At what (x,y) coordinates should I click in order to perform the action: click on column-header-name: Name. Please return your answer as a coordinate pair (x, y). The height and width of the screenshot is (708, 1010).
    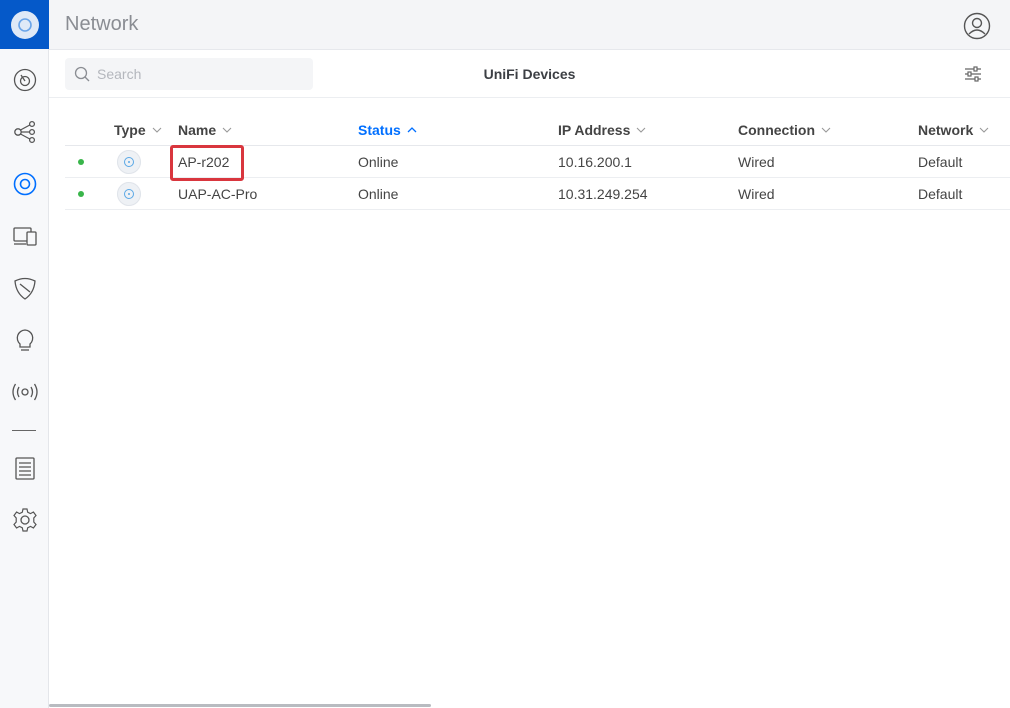
    Looking at the image, I should click on (205, 130).